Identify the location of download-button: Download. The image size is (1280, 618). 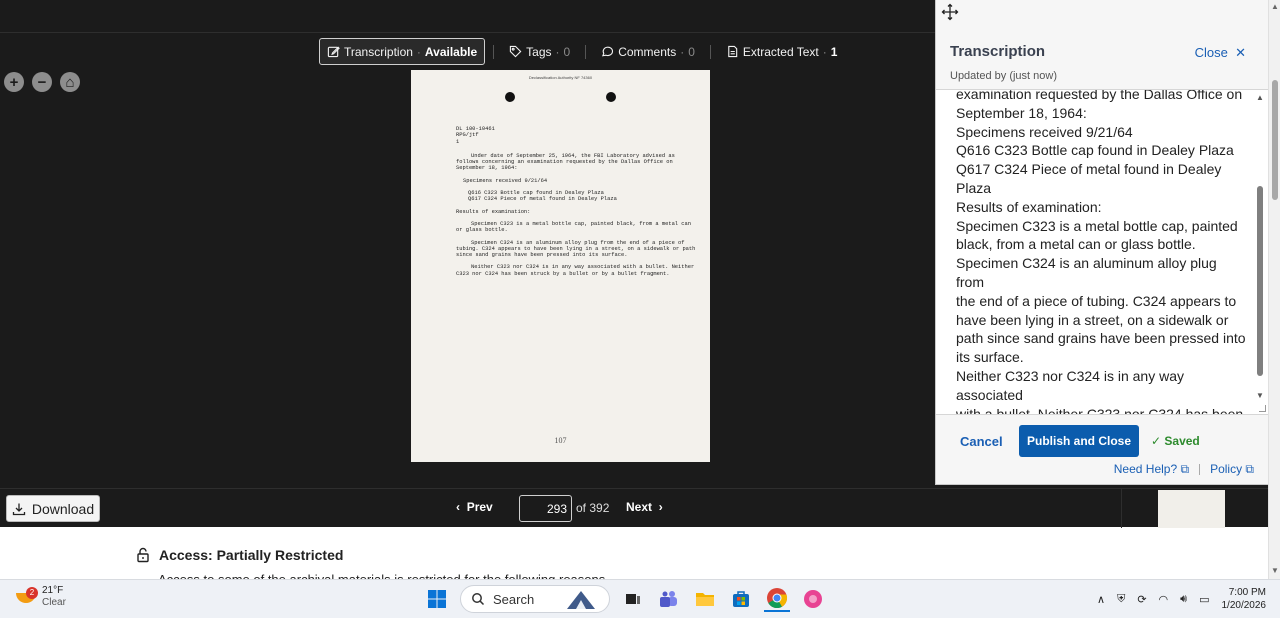
(53, 508).